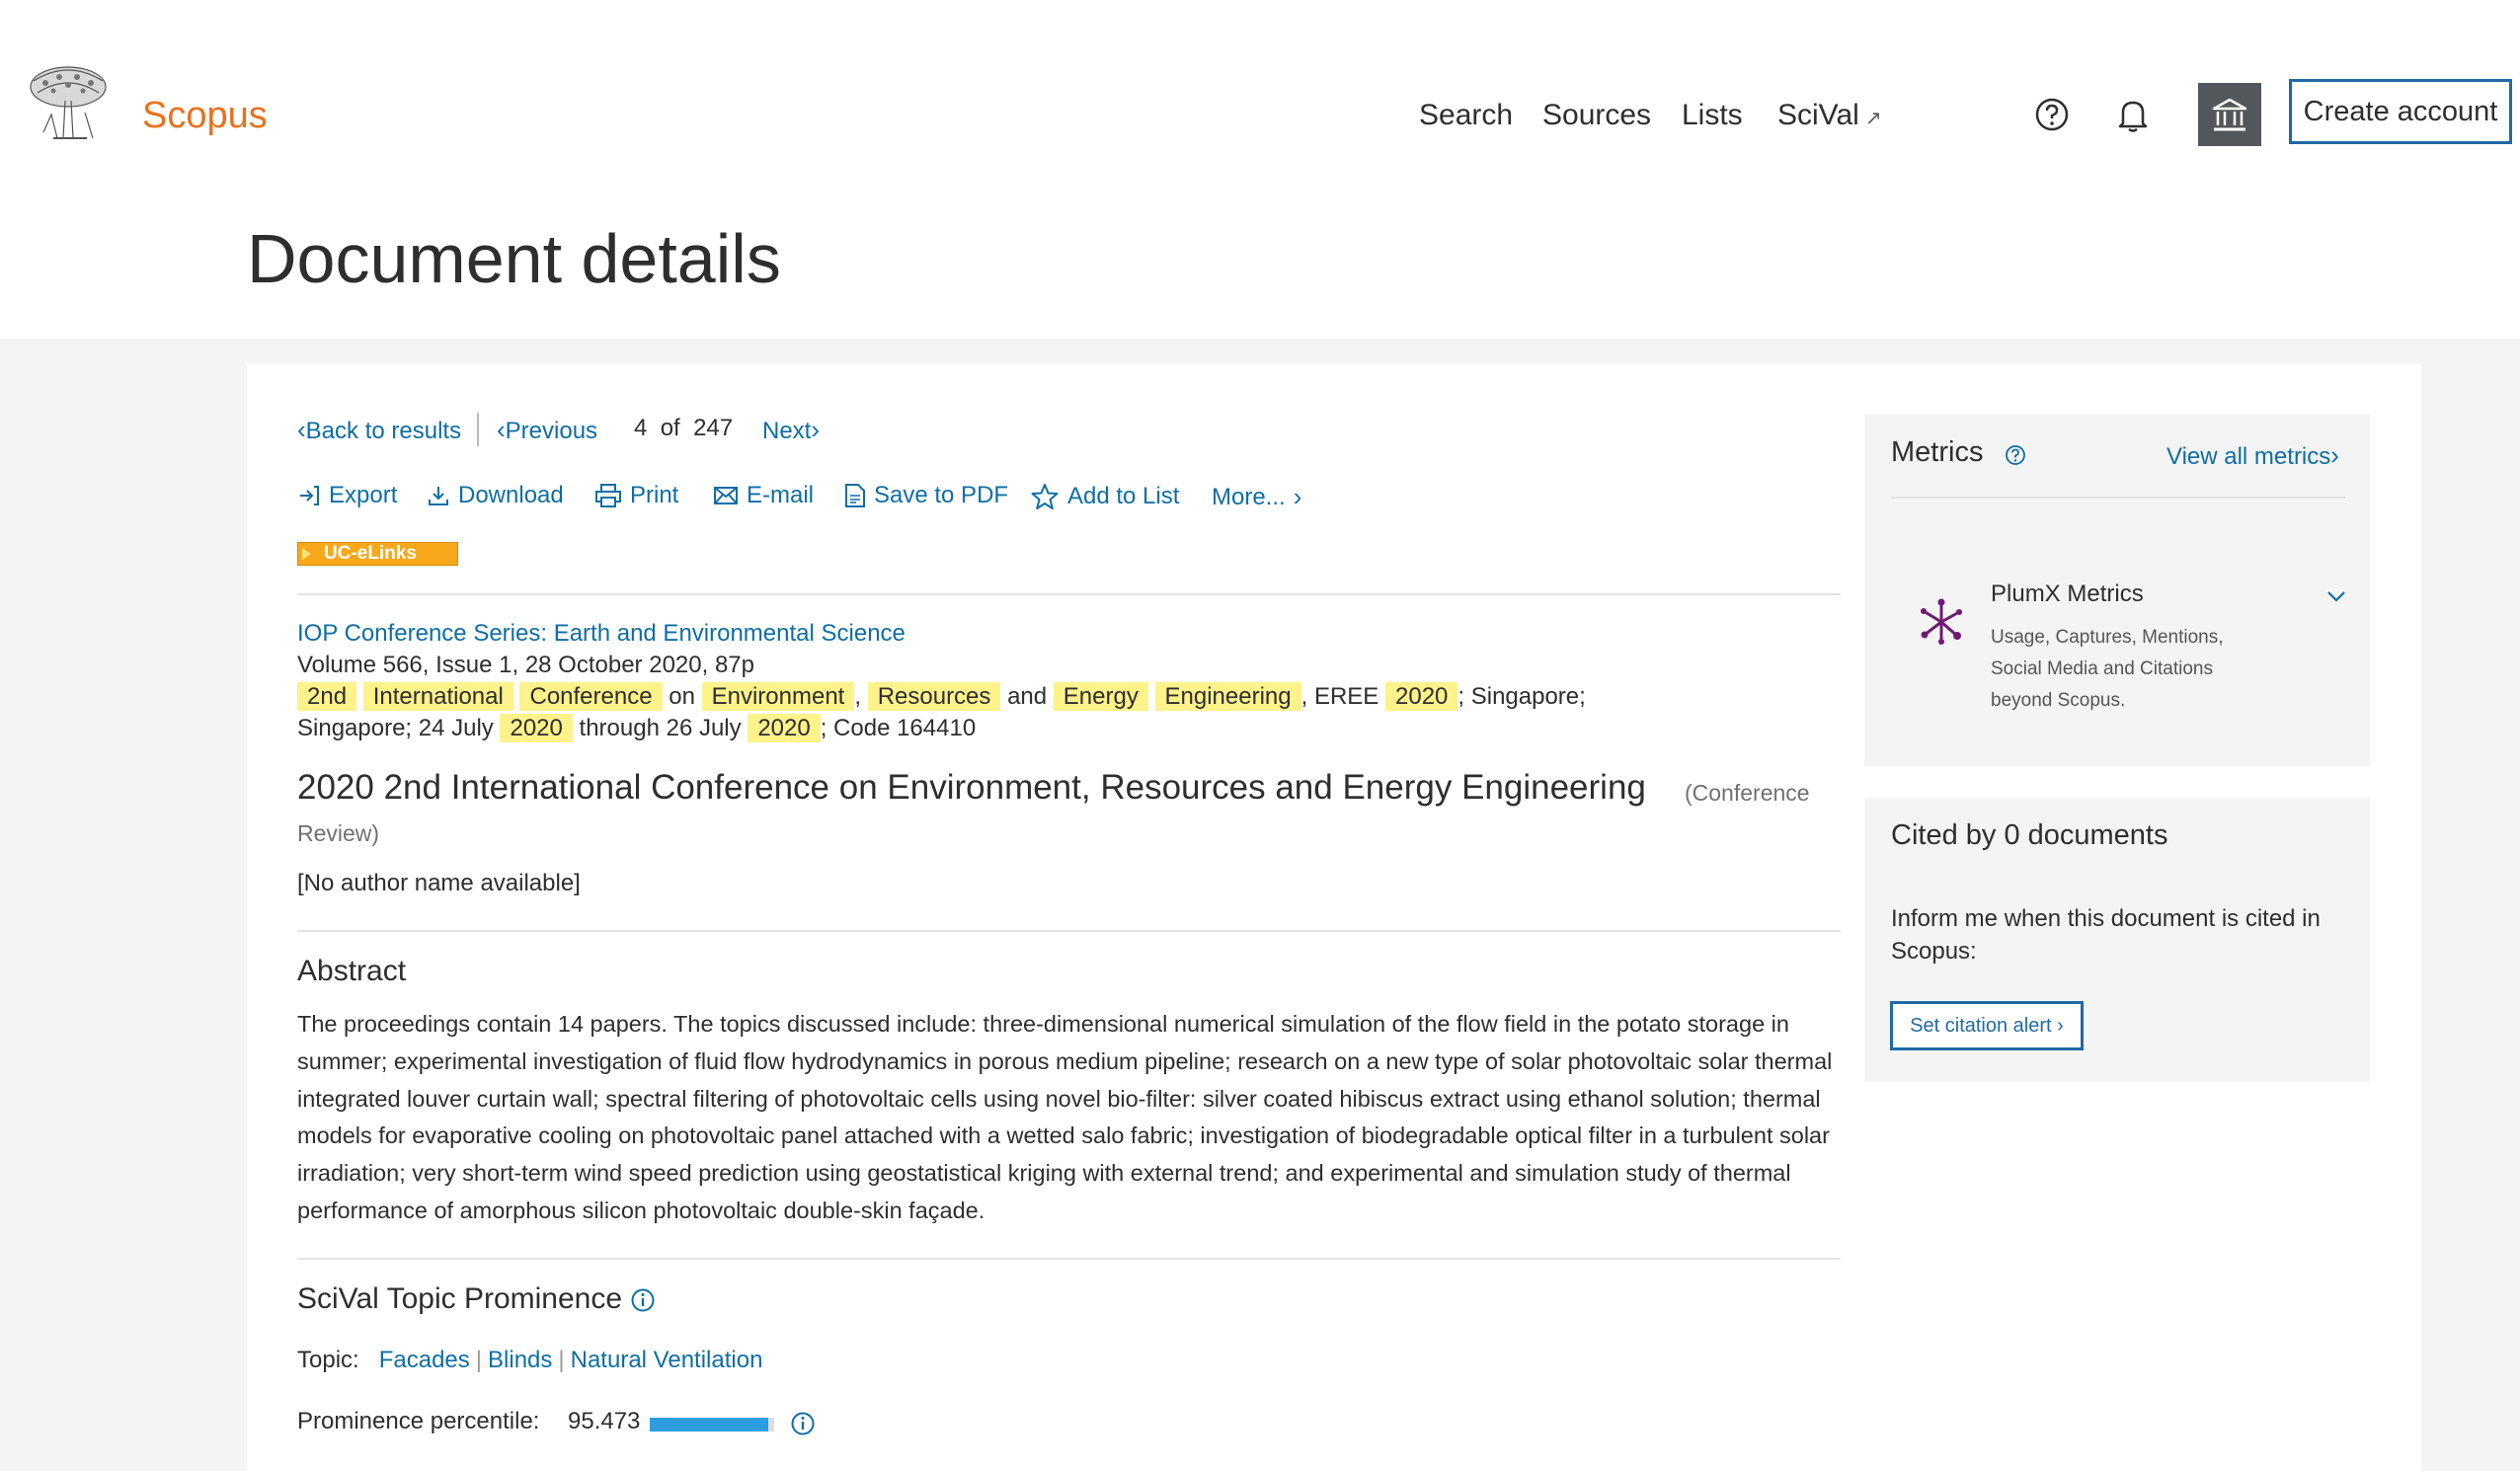 Image resolution: width=2520 pixels, height=1471 pixels. Describe the element at coordinates (781, 495) in the screenshot. I see `email-label: E-mail` at that location.